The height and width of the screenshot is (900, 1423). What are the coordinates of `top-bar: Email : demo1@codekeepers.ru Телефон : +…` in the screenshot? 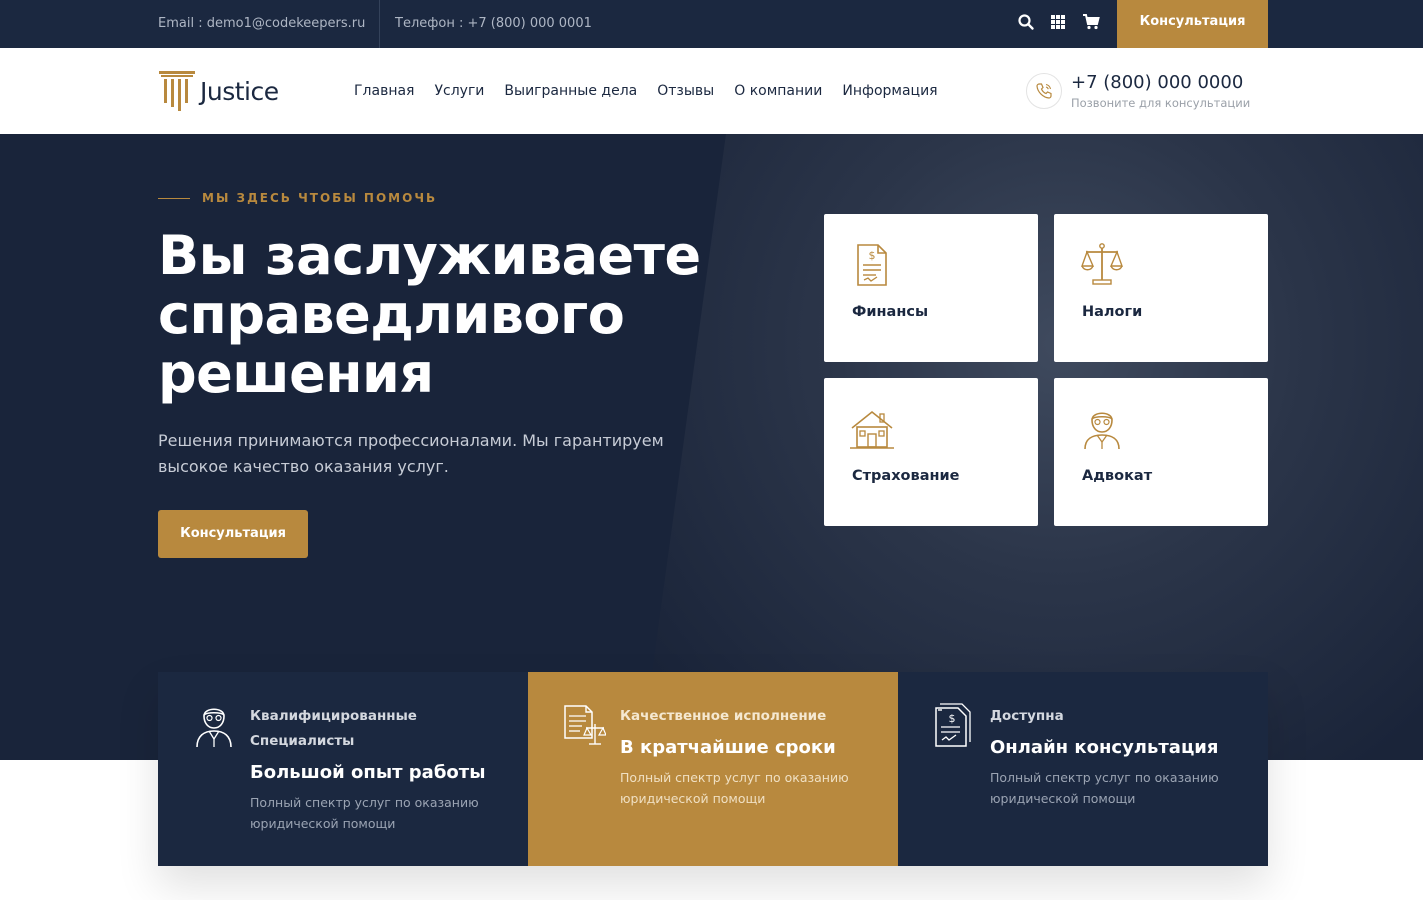 It's located at (711, 24).